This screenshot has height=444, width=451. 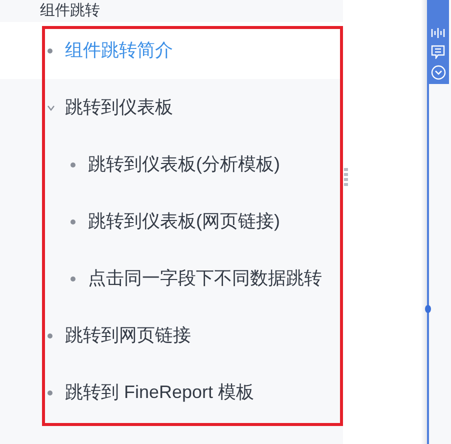 I want to click on drag-handle-icon, so click(x=346, y=177).